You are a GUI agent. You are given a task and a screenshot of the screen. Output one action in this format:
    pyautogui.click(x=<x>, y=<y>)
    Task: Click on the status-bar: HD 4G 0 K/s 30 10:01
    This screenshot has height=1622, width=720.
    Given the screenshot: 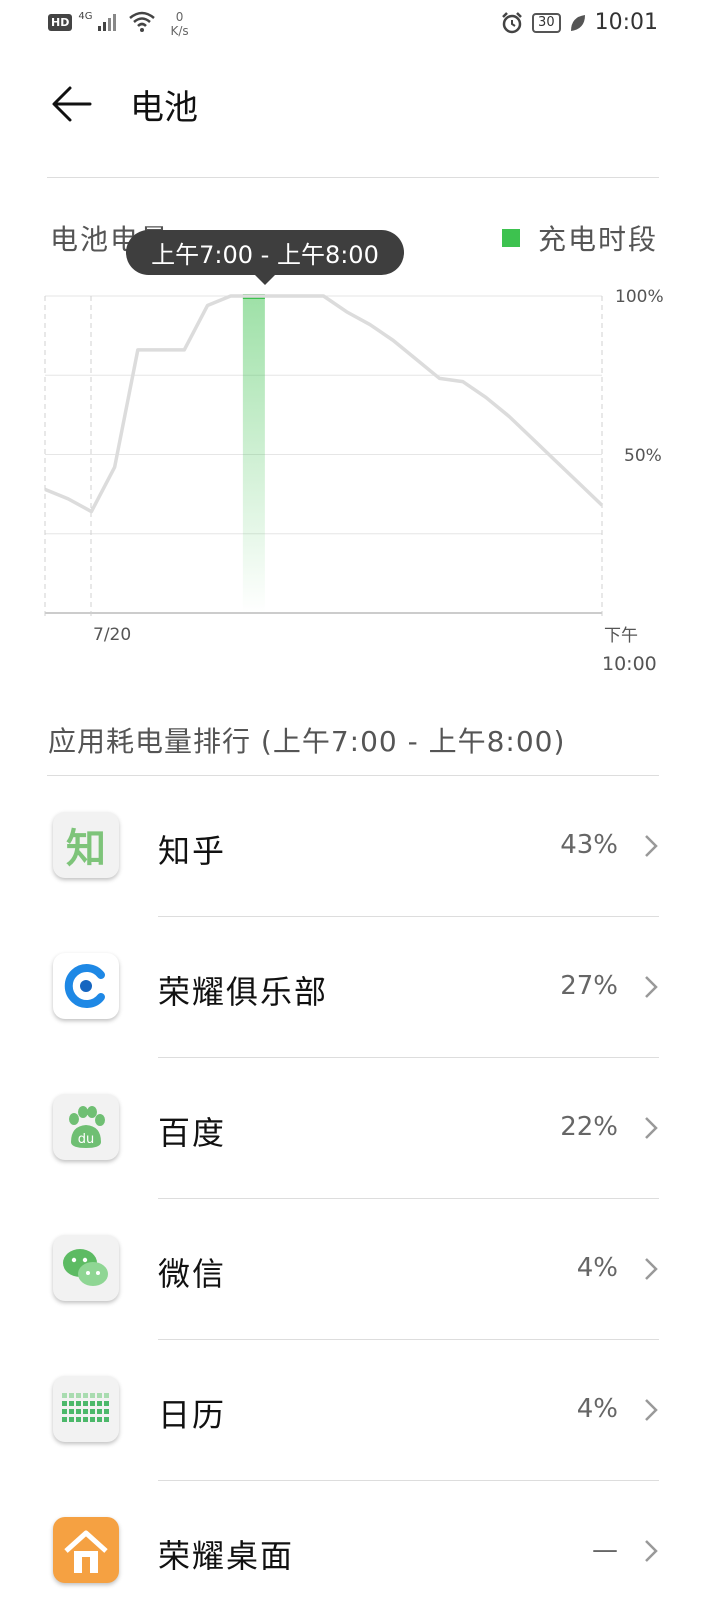 What is the action you would take?
    pyautogui.click(x=360, y=24)
    